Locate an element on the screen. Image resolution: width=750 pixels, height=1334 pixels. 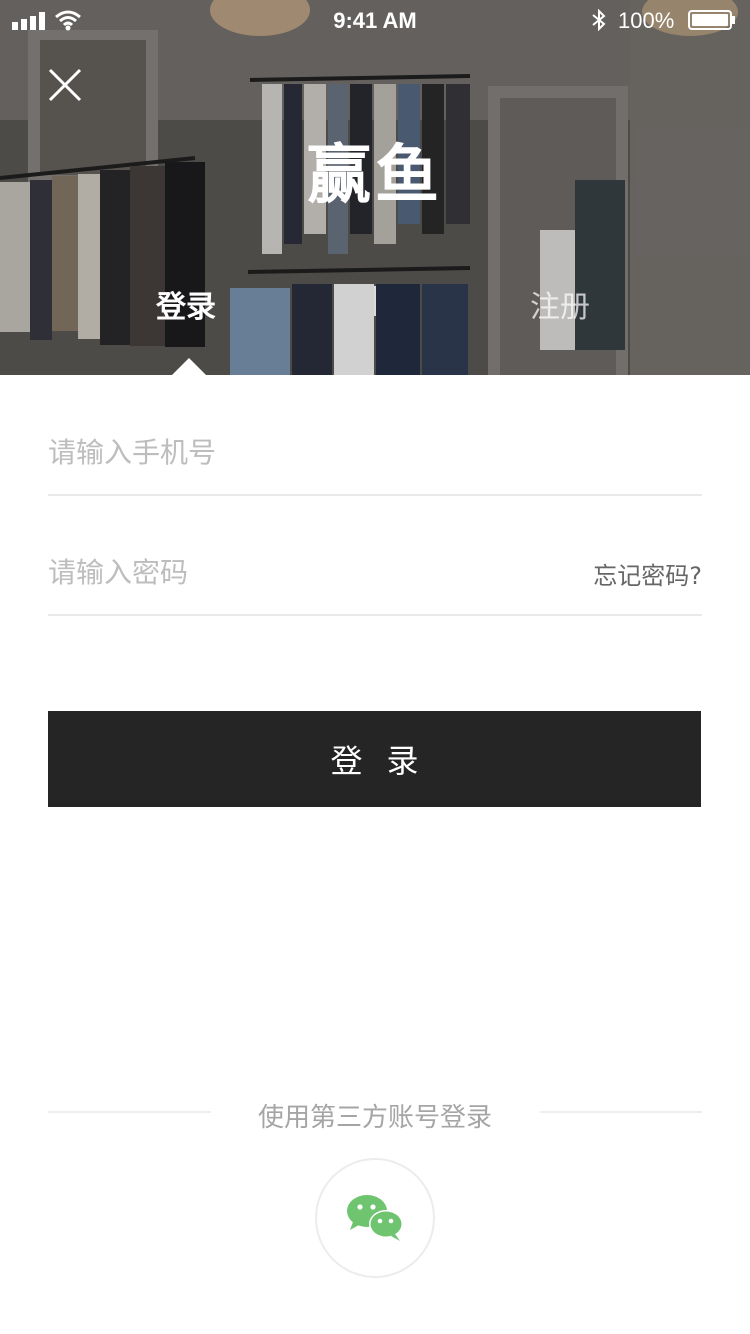
wechat-login-button is located at coordinates (375, 1218).